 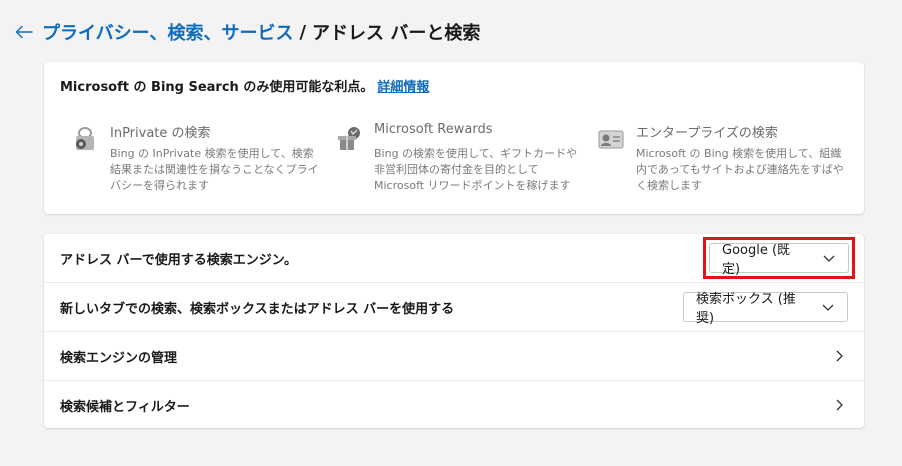 I want to click on inprivate-lock-icon, so click(x=85, y=138).